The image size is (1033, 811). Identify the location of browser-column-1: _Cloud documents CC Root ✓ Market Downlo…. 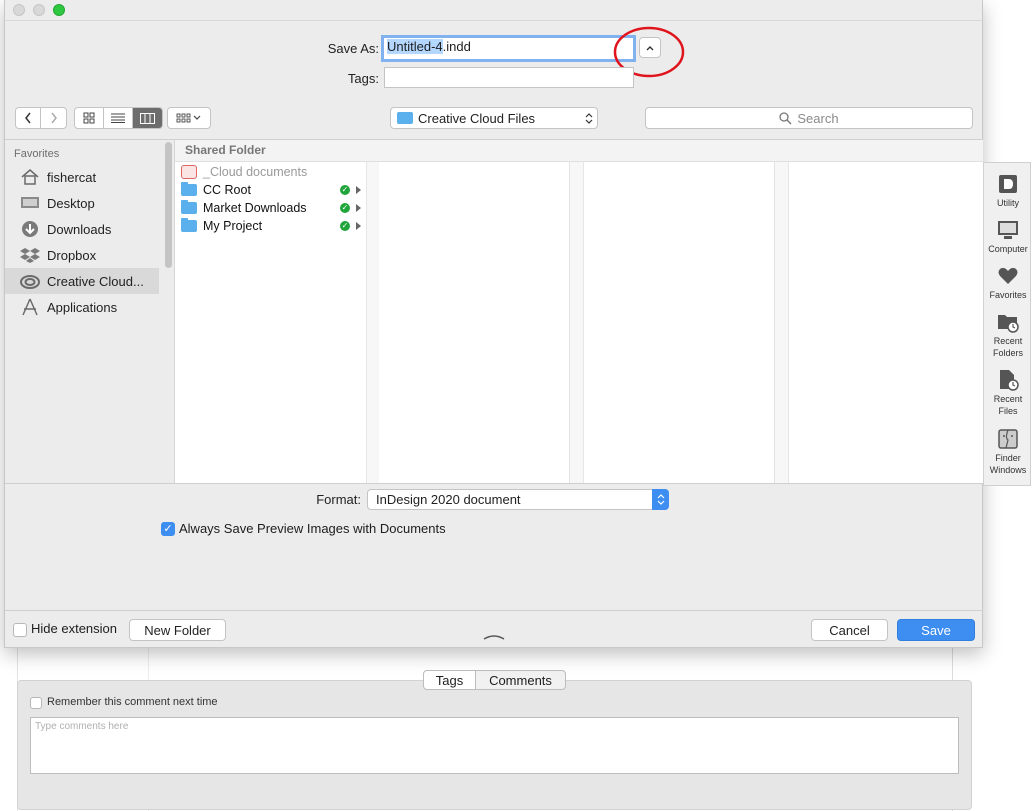
(277, 322).